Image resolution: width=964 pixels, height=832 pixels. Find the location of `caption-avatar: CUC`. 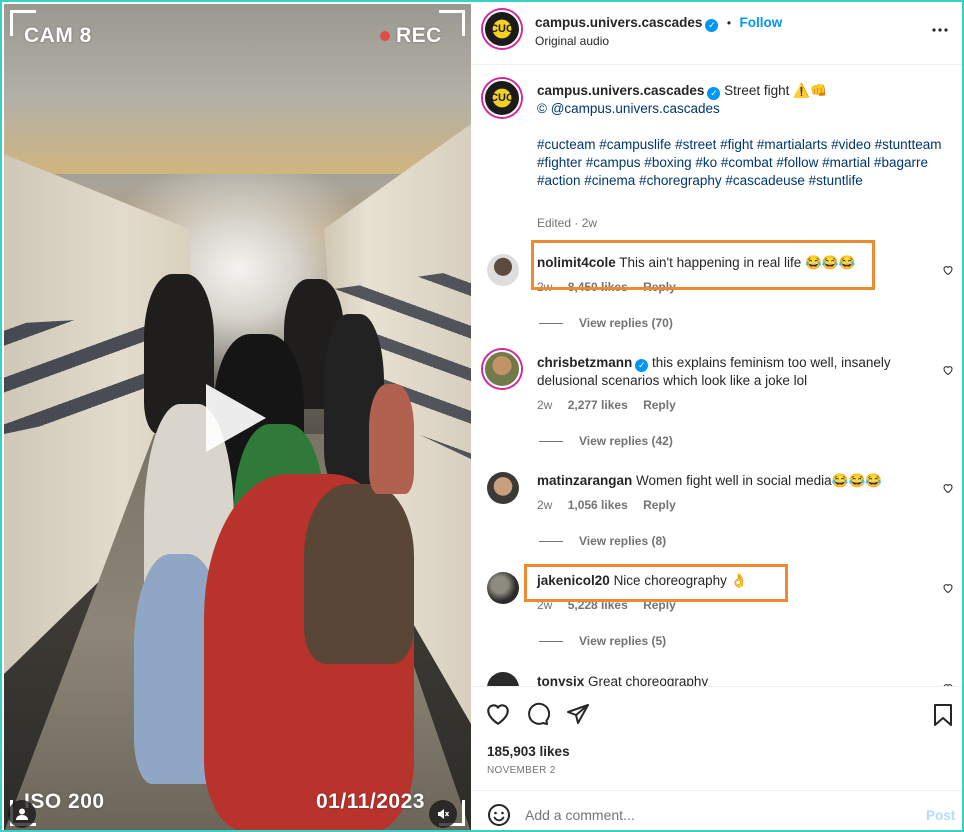

caption-avatar: CUC is located at coordinates (502, 98).